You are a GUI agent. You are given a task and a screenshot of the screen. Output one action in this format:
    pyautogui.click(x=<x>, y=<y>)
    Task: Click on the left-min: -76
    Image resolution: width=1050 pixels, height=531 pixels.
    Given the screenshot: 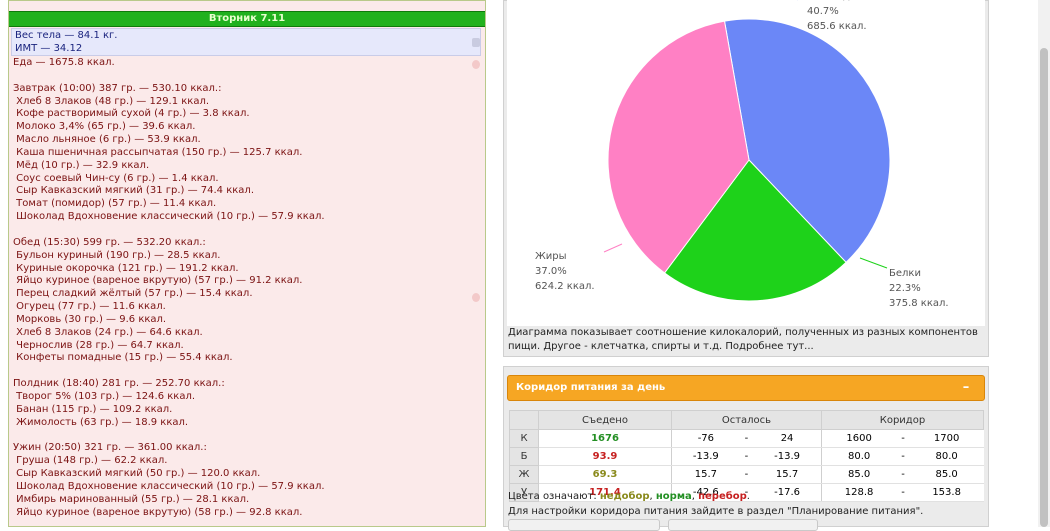 What is the action you would take?
    pyautogui.click(x=705, y=438)
    